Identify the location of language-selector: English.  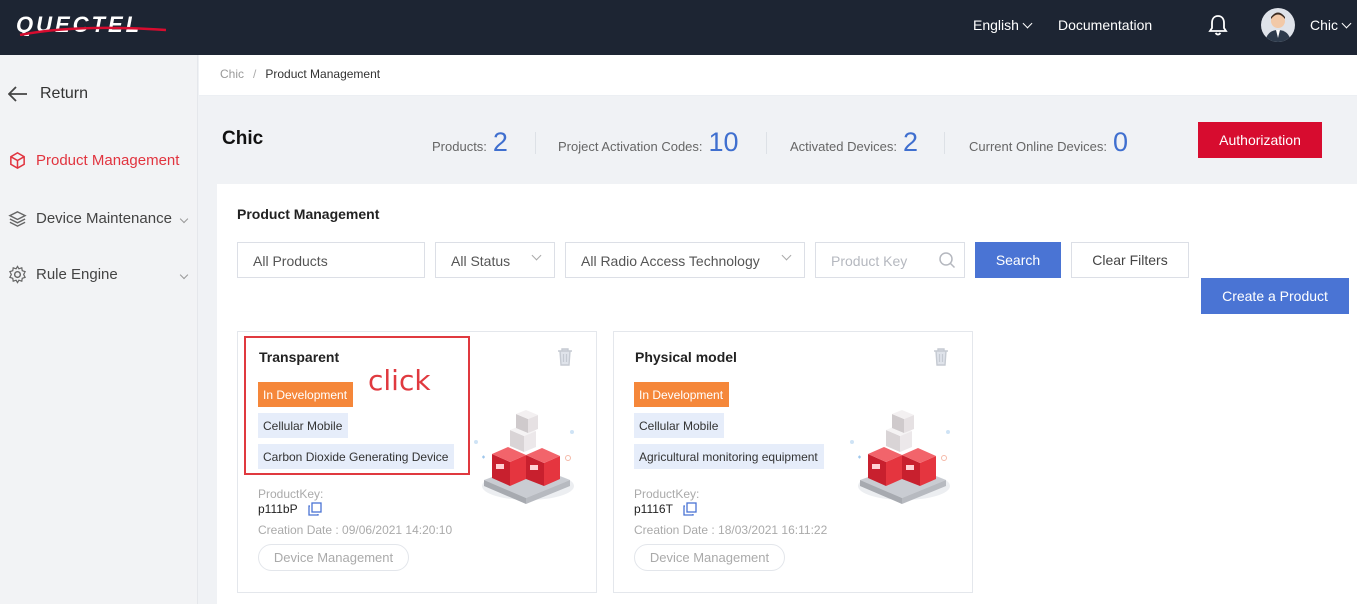
(1003, 25).